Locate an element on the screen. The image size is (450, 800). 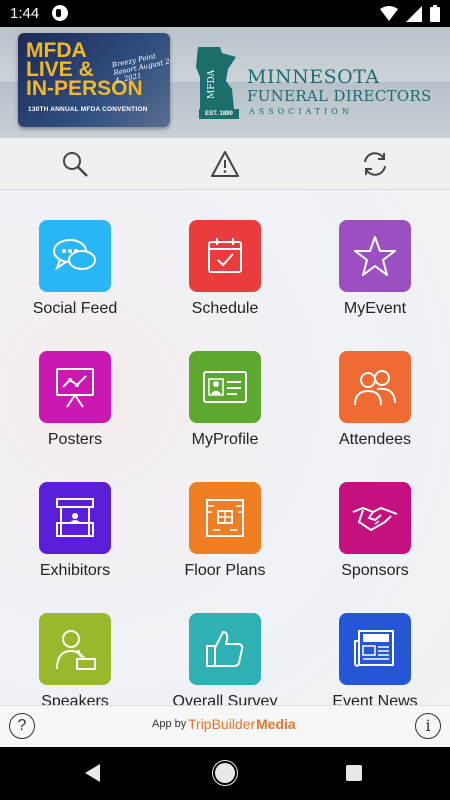
booth-icon is located at coordinates (75, 517).